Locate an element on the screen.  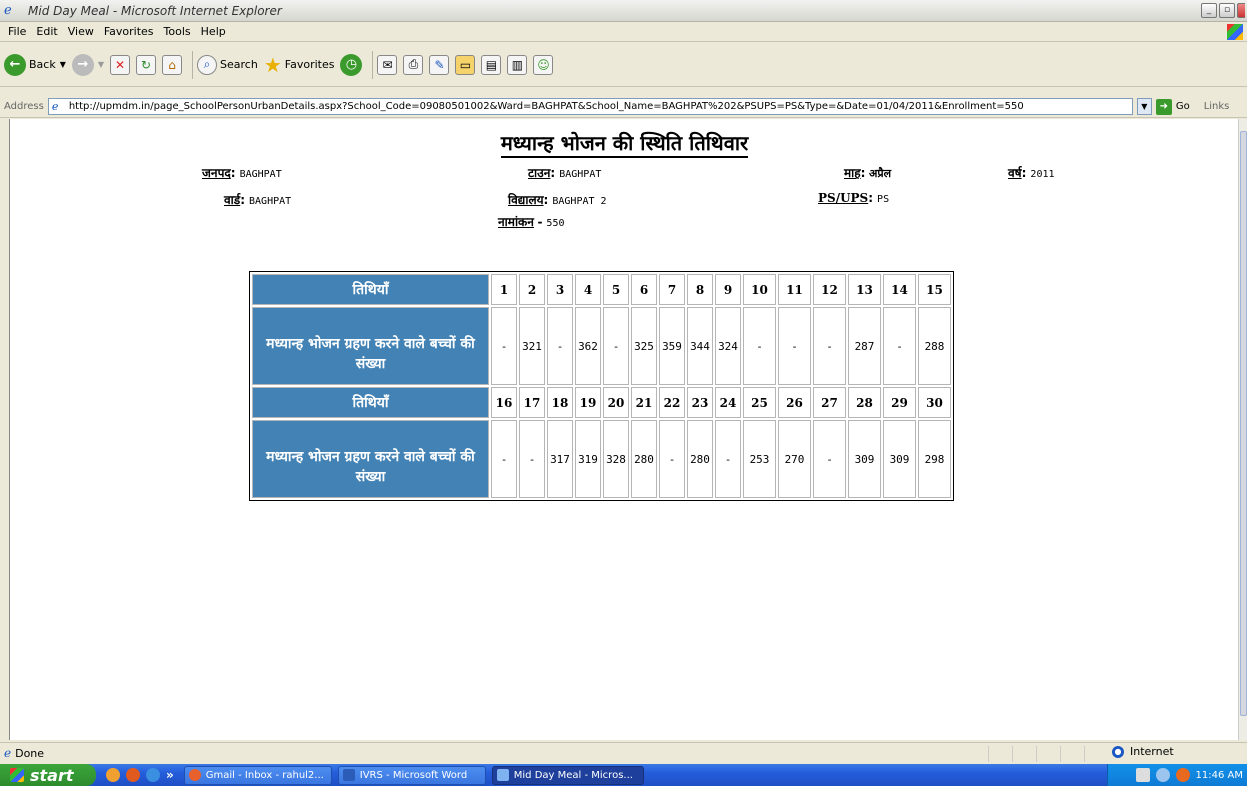
forward-button: → ▼ is located at coordinates (87, 64).